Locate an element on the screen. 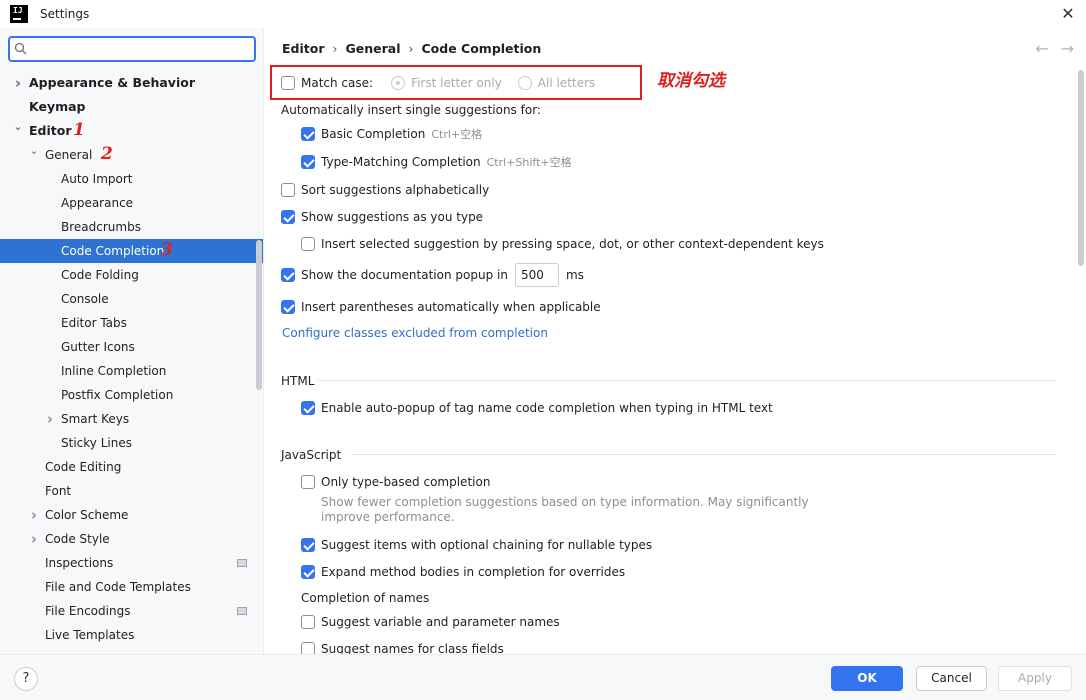  sidebar-item-general: ⌄ General 2 is located at coordinates (131, 155).